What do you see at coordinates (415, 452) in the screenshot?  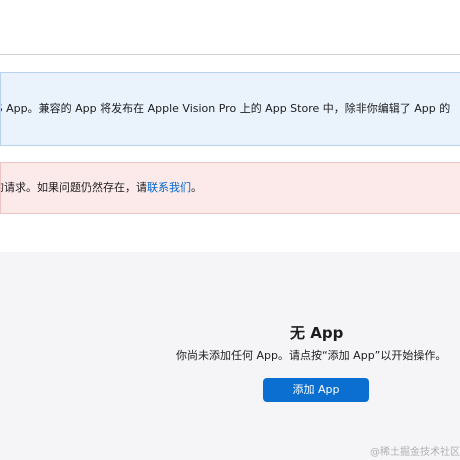 I see `watermark: @稀土掘金技术社区` at bounding box center [415, 452].